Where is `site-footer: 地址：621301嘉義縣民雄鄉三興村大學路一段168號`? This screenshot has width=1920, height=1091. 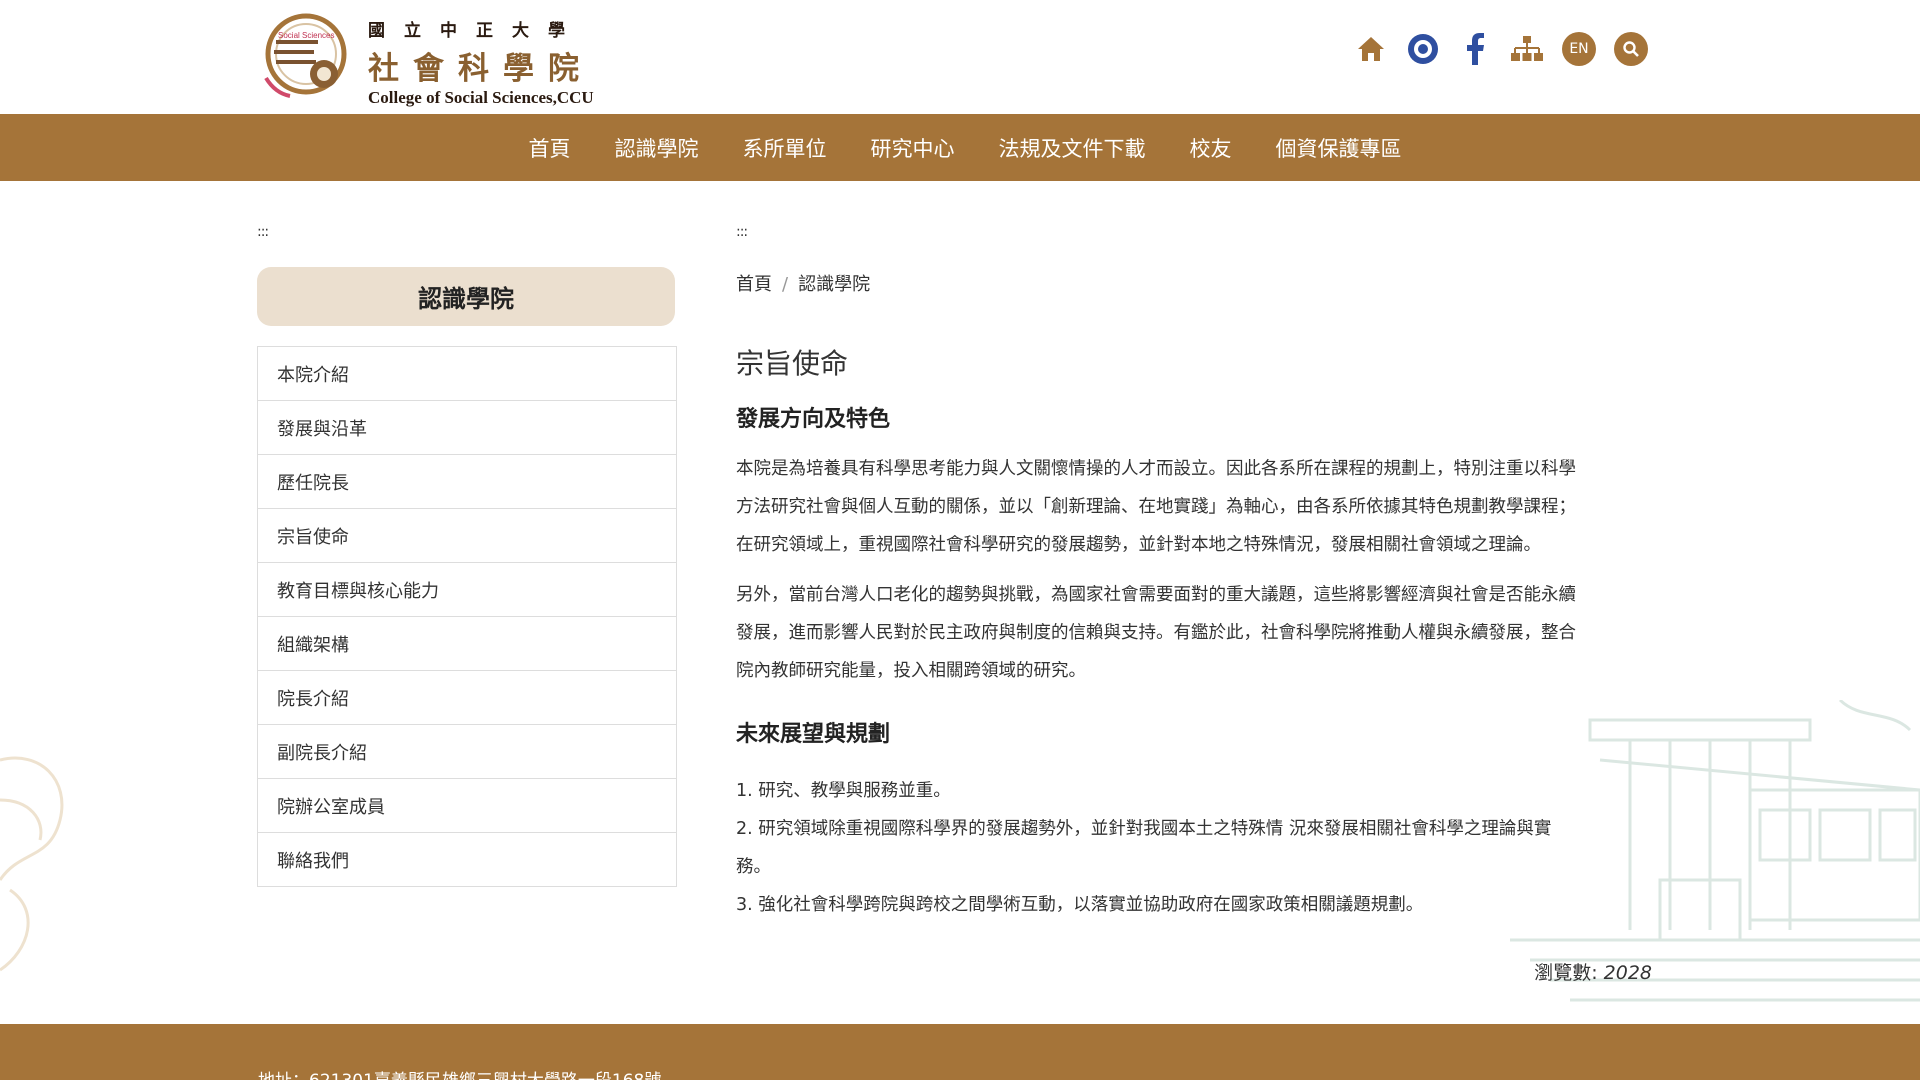
site-footer: 地址：621301嘉義縣民雄鄉三興村大學路一段168號 is located at coordinates (960, 1057).